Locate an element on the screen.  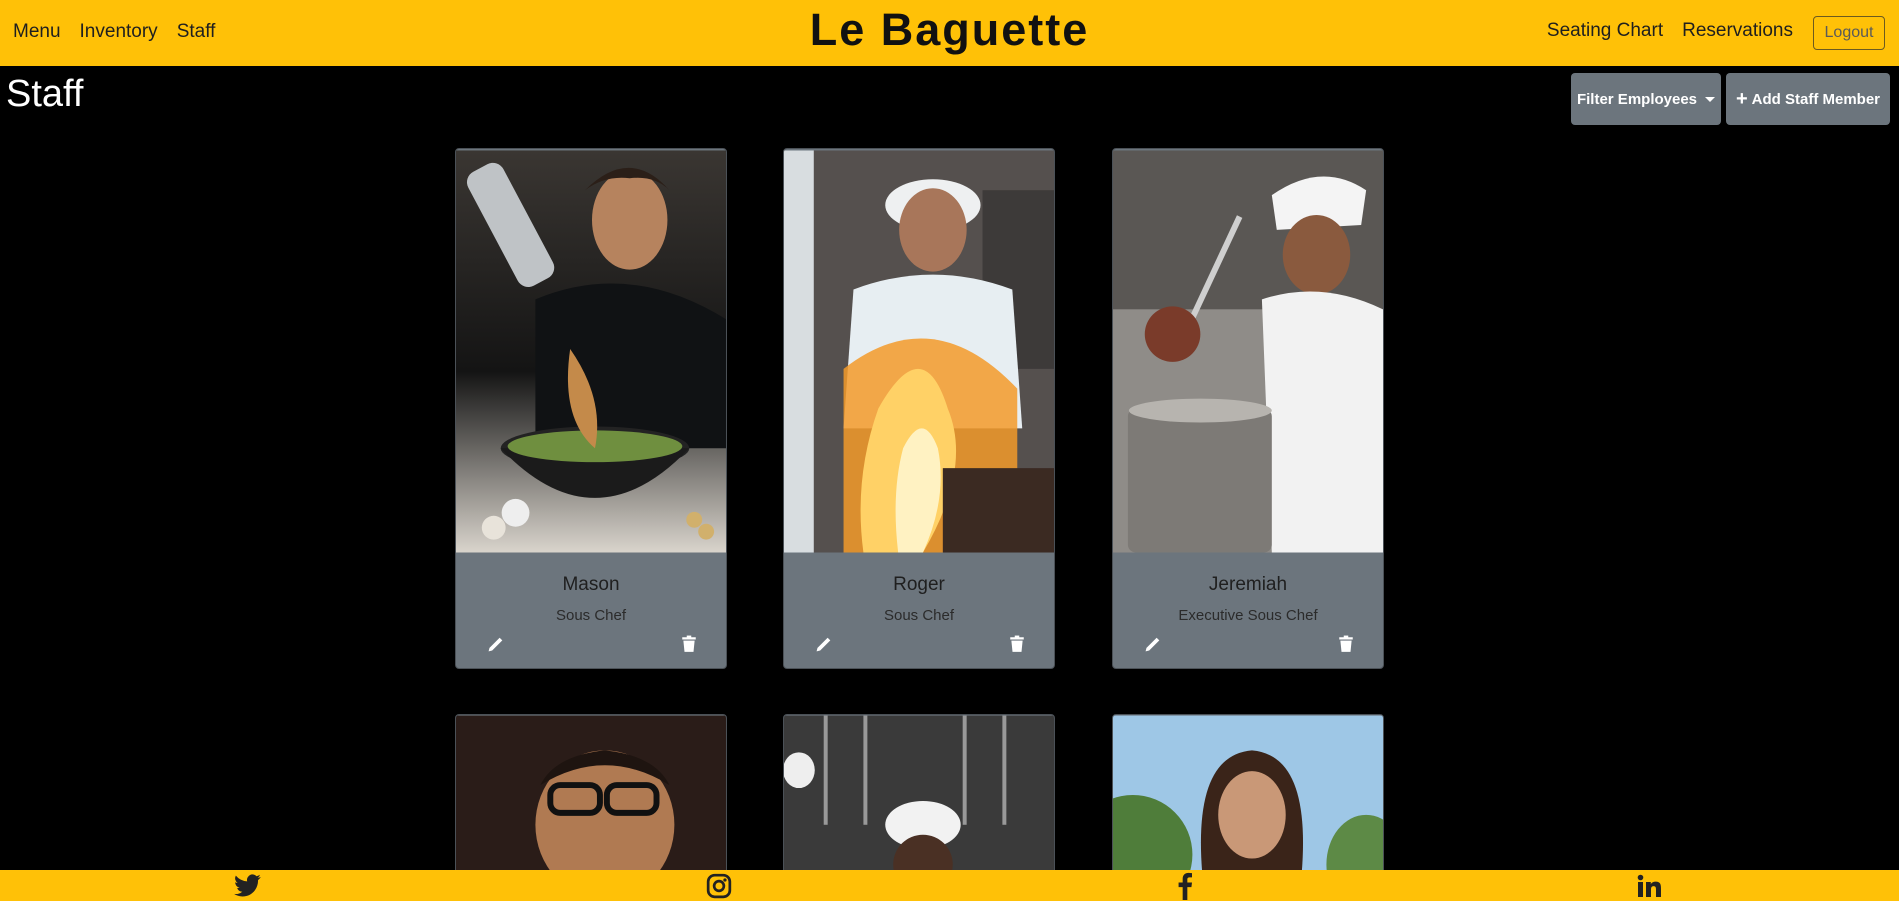
filter-employees-dropdown: Filter Employees is located at coordinates (1646, 99).